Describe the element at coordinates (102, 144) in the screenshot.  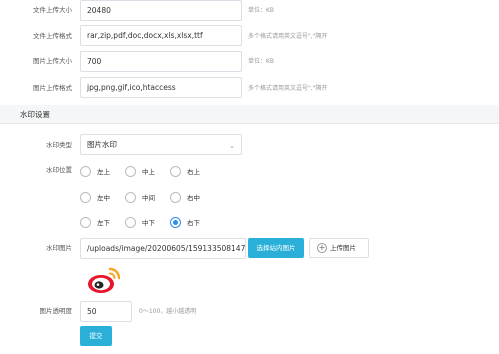
I see `watermark-type-value: 图片水印` at that location.